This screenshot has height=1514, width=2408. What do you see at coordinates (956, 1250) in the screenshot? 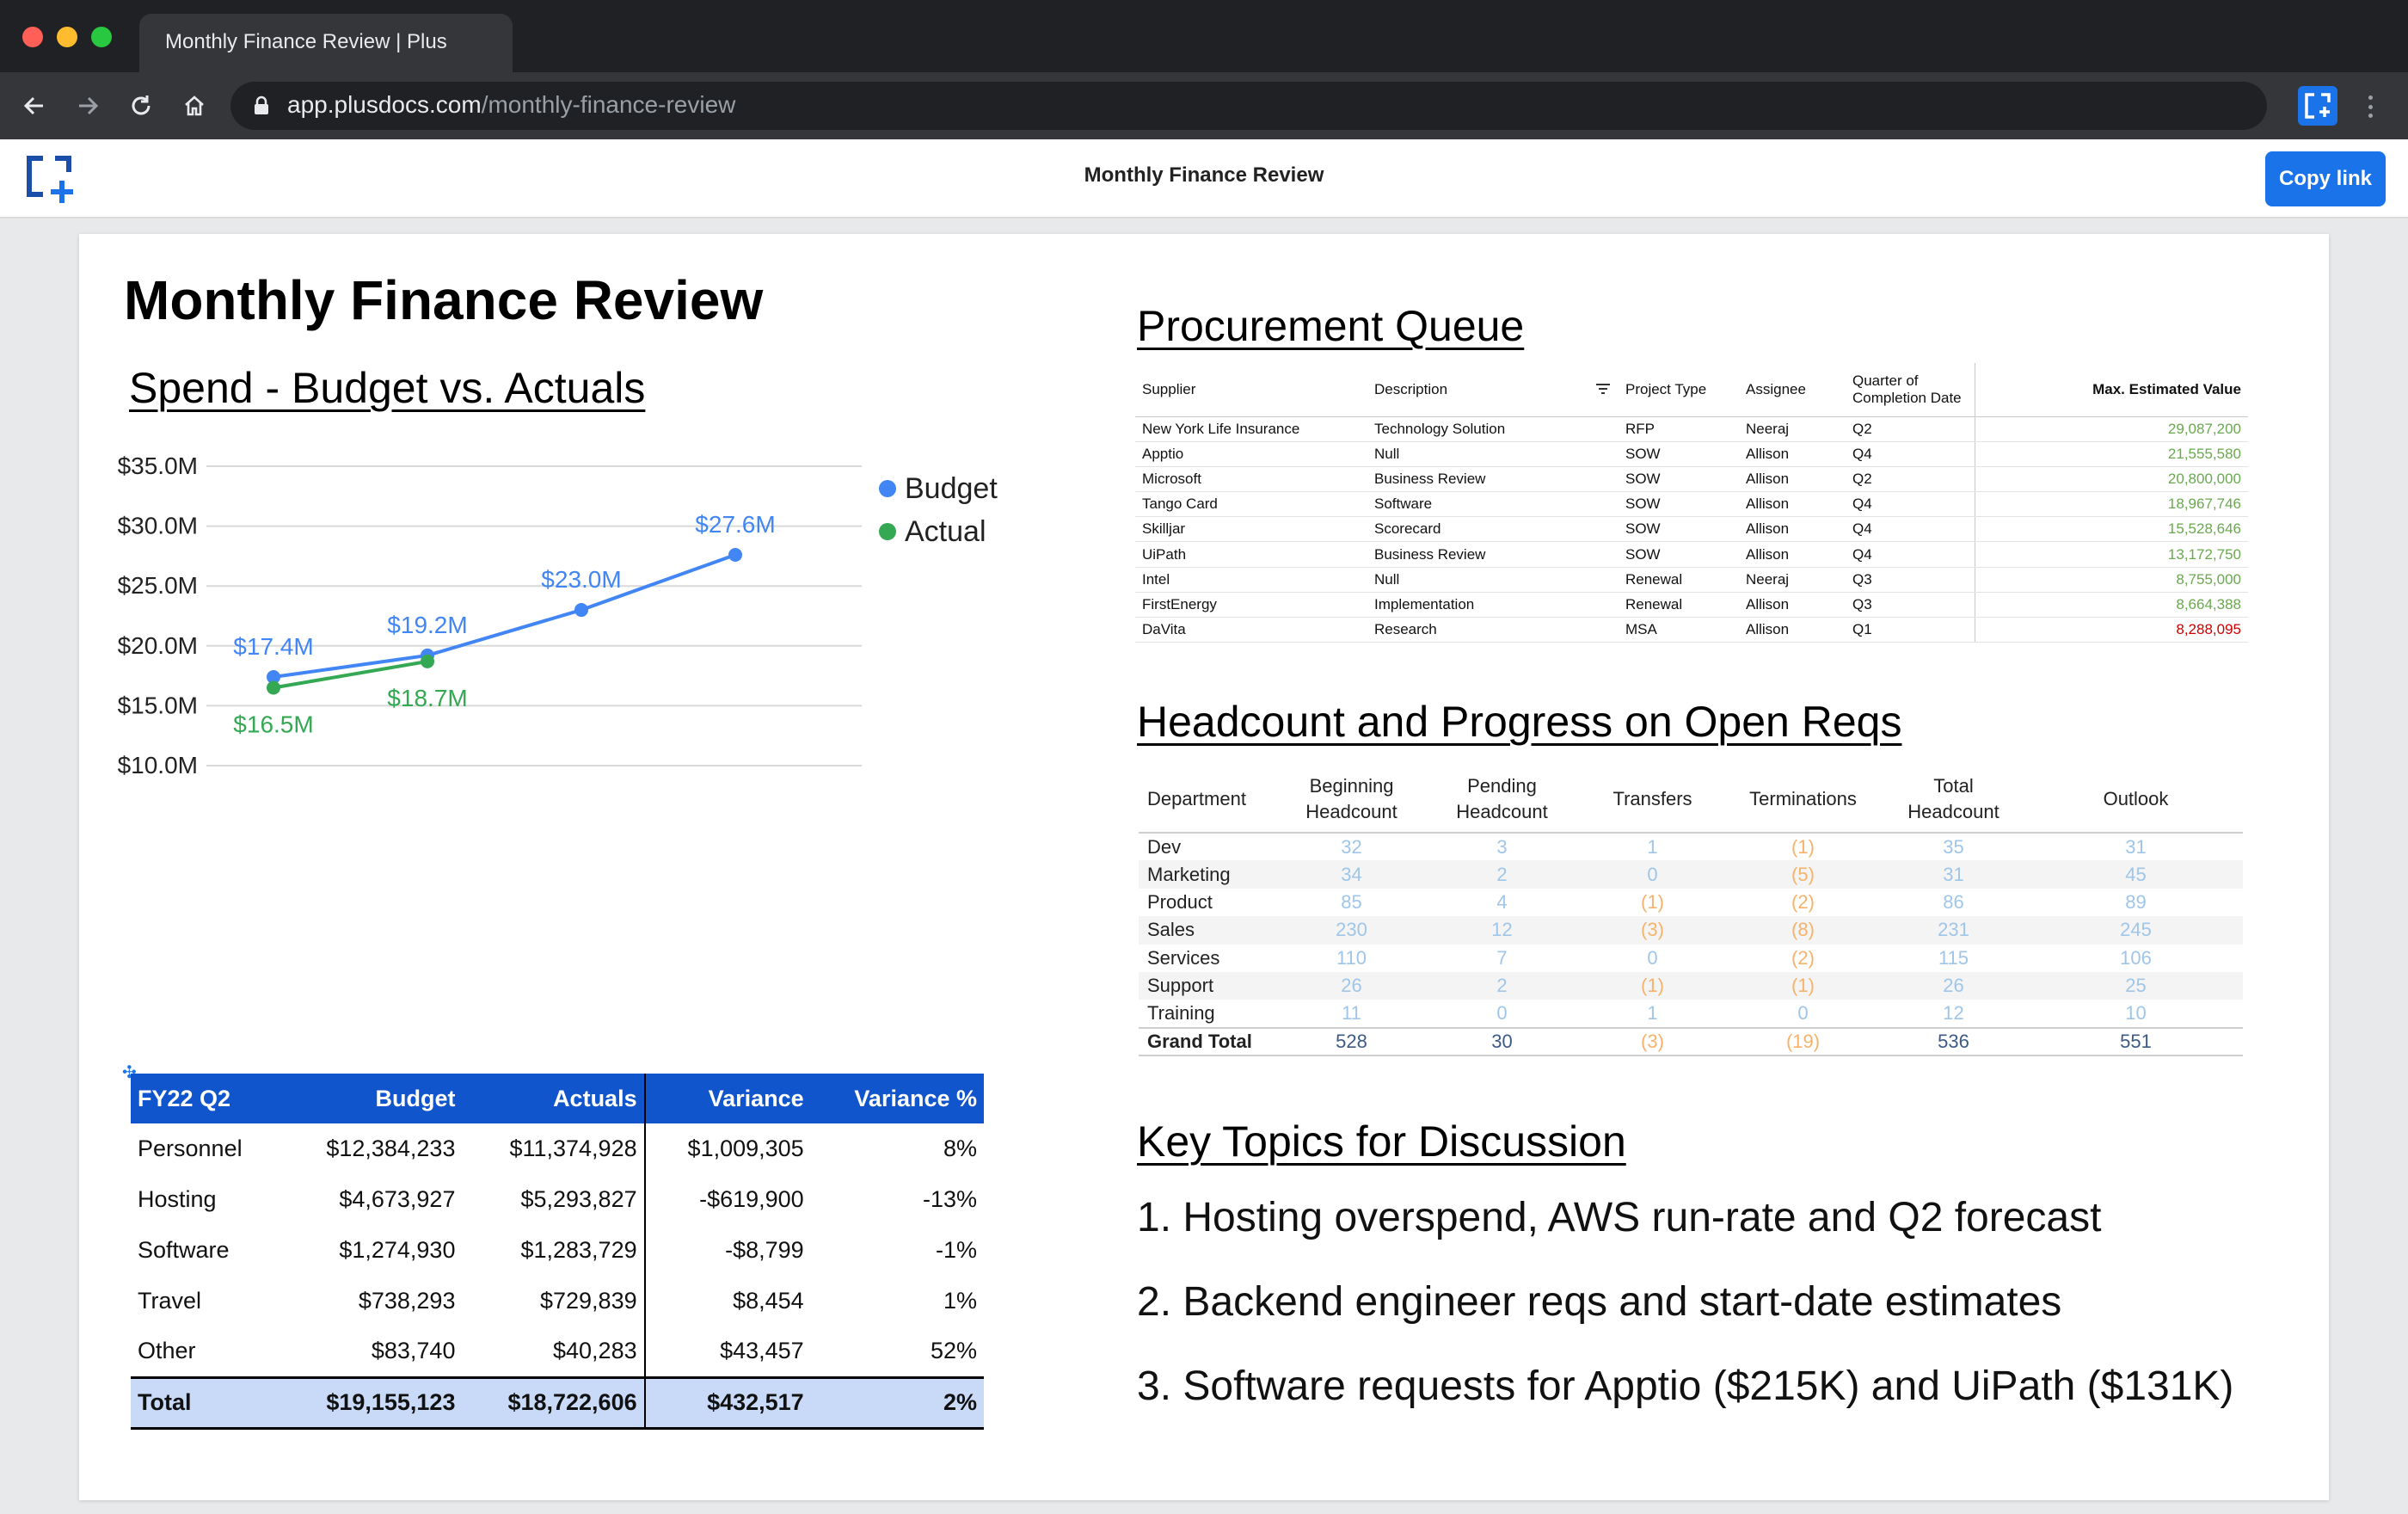
I see `budget-cell: -1%` at bounding box center [956, 1250].